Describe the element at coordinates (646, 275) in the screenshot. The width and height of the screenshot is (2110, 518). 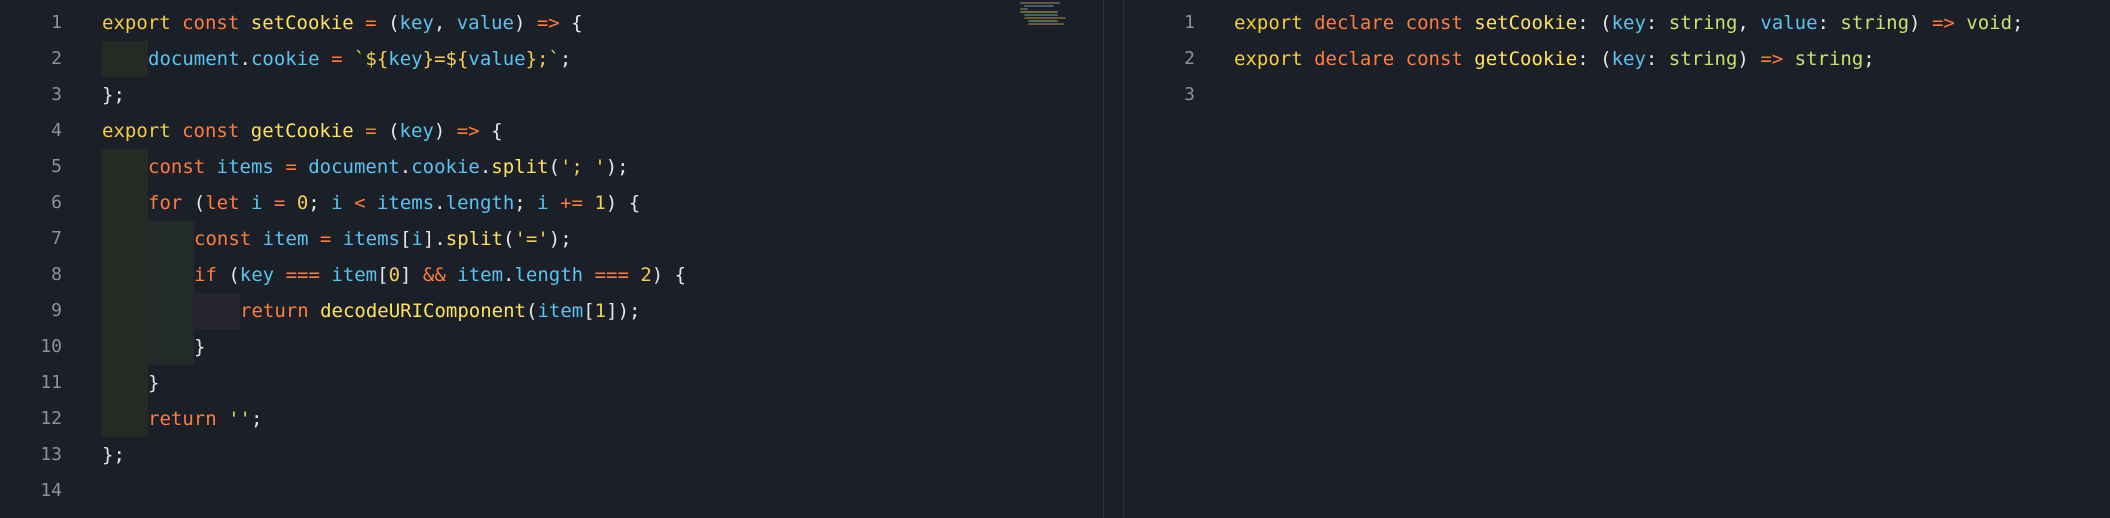
I see `code-token: 2` at that location.